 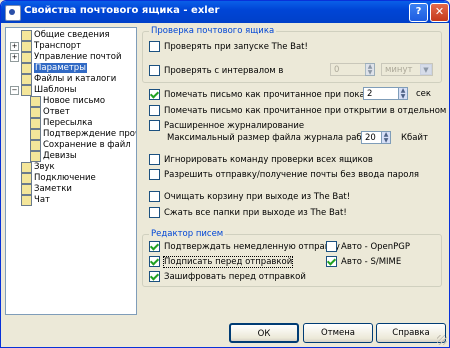 What do you see at coordinates (35, 145) in the screenshot?
I see `save-file-icon` at bounding box center [35, 145].